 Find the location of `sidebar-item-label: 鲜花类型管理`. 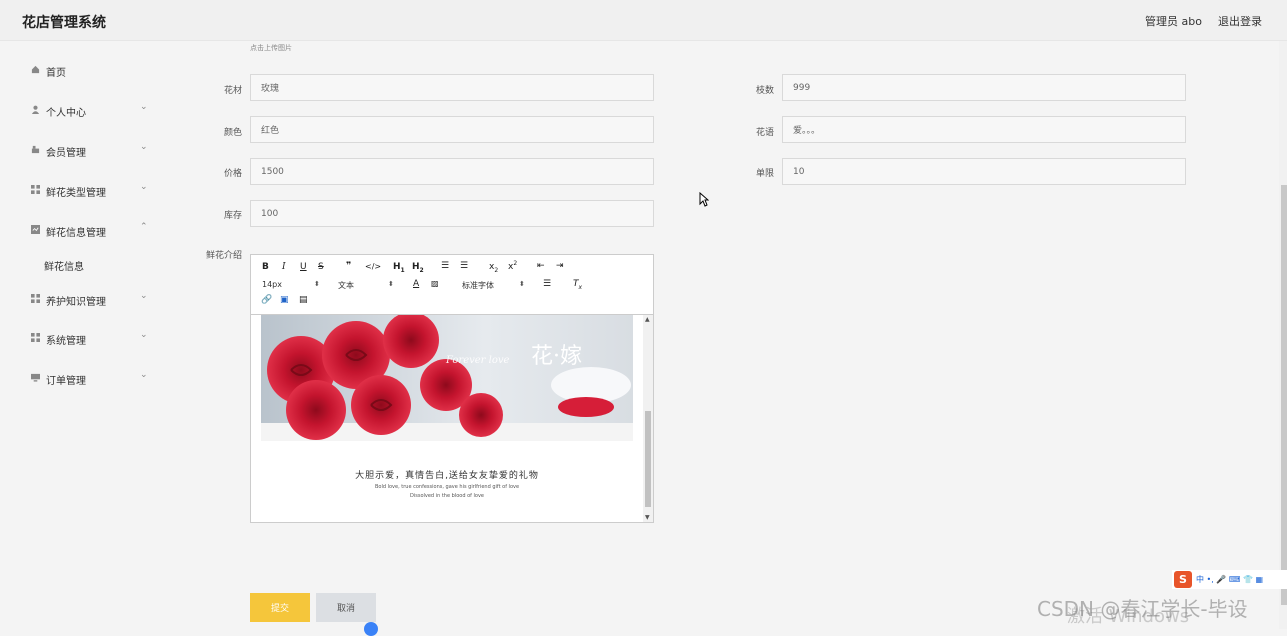

sidebar-item-label: 鲜花类型管理 is located at coordinates (76, 193).